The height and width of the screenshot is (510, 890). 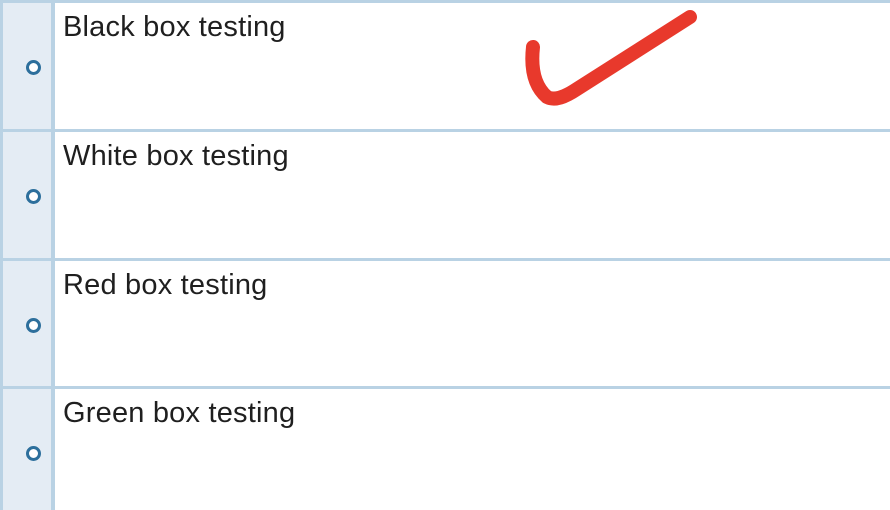 I want to click on red-checkmark-icon, so click(x=611, y=58).